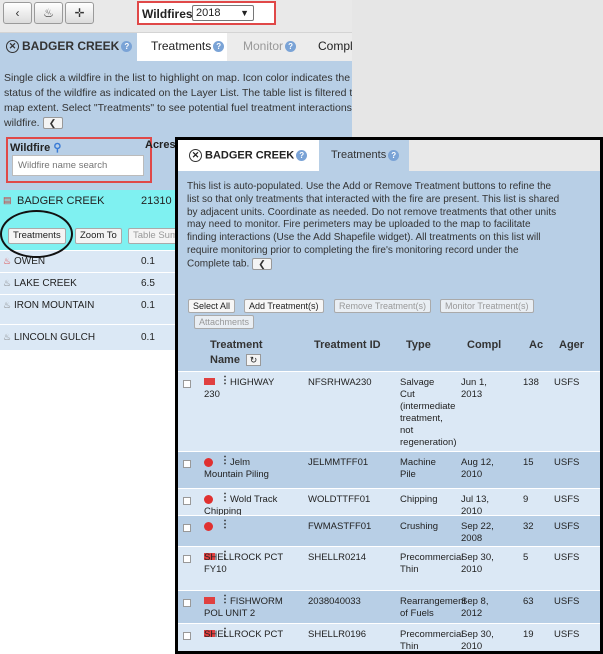 The image size is (603, 654). I want to click on treatment-acres: 32, so click(528, 526).